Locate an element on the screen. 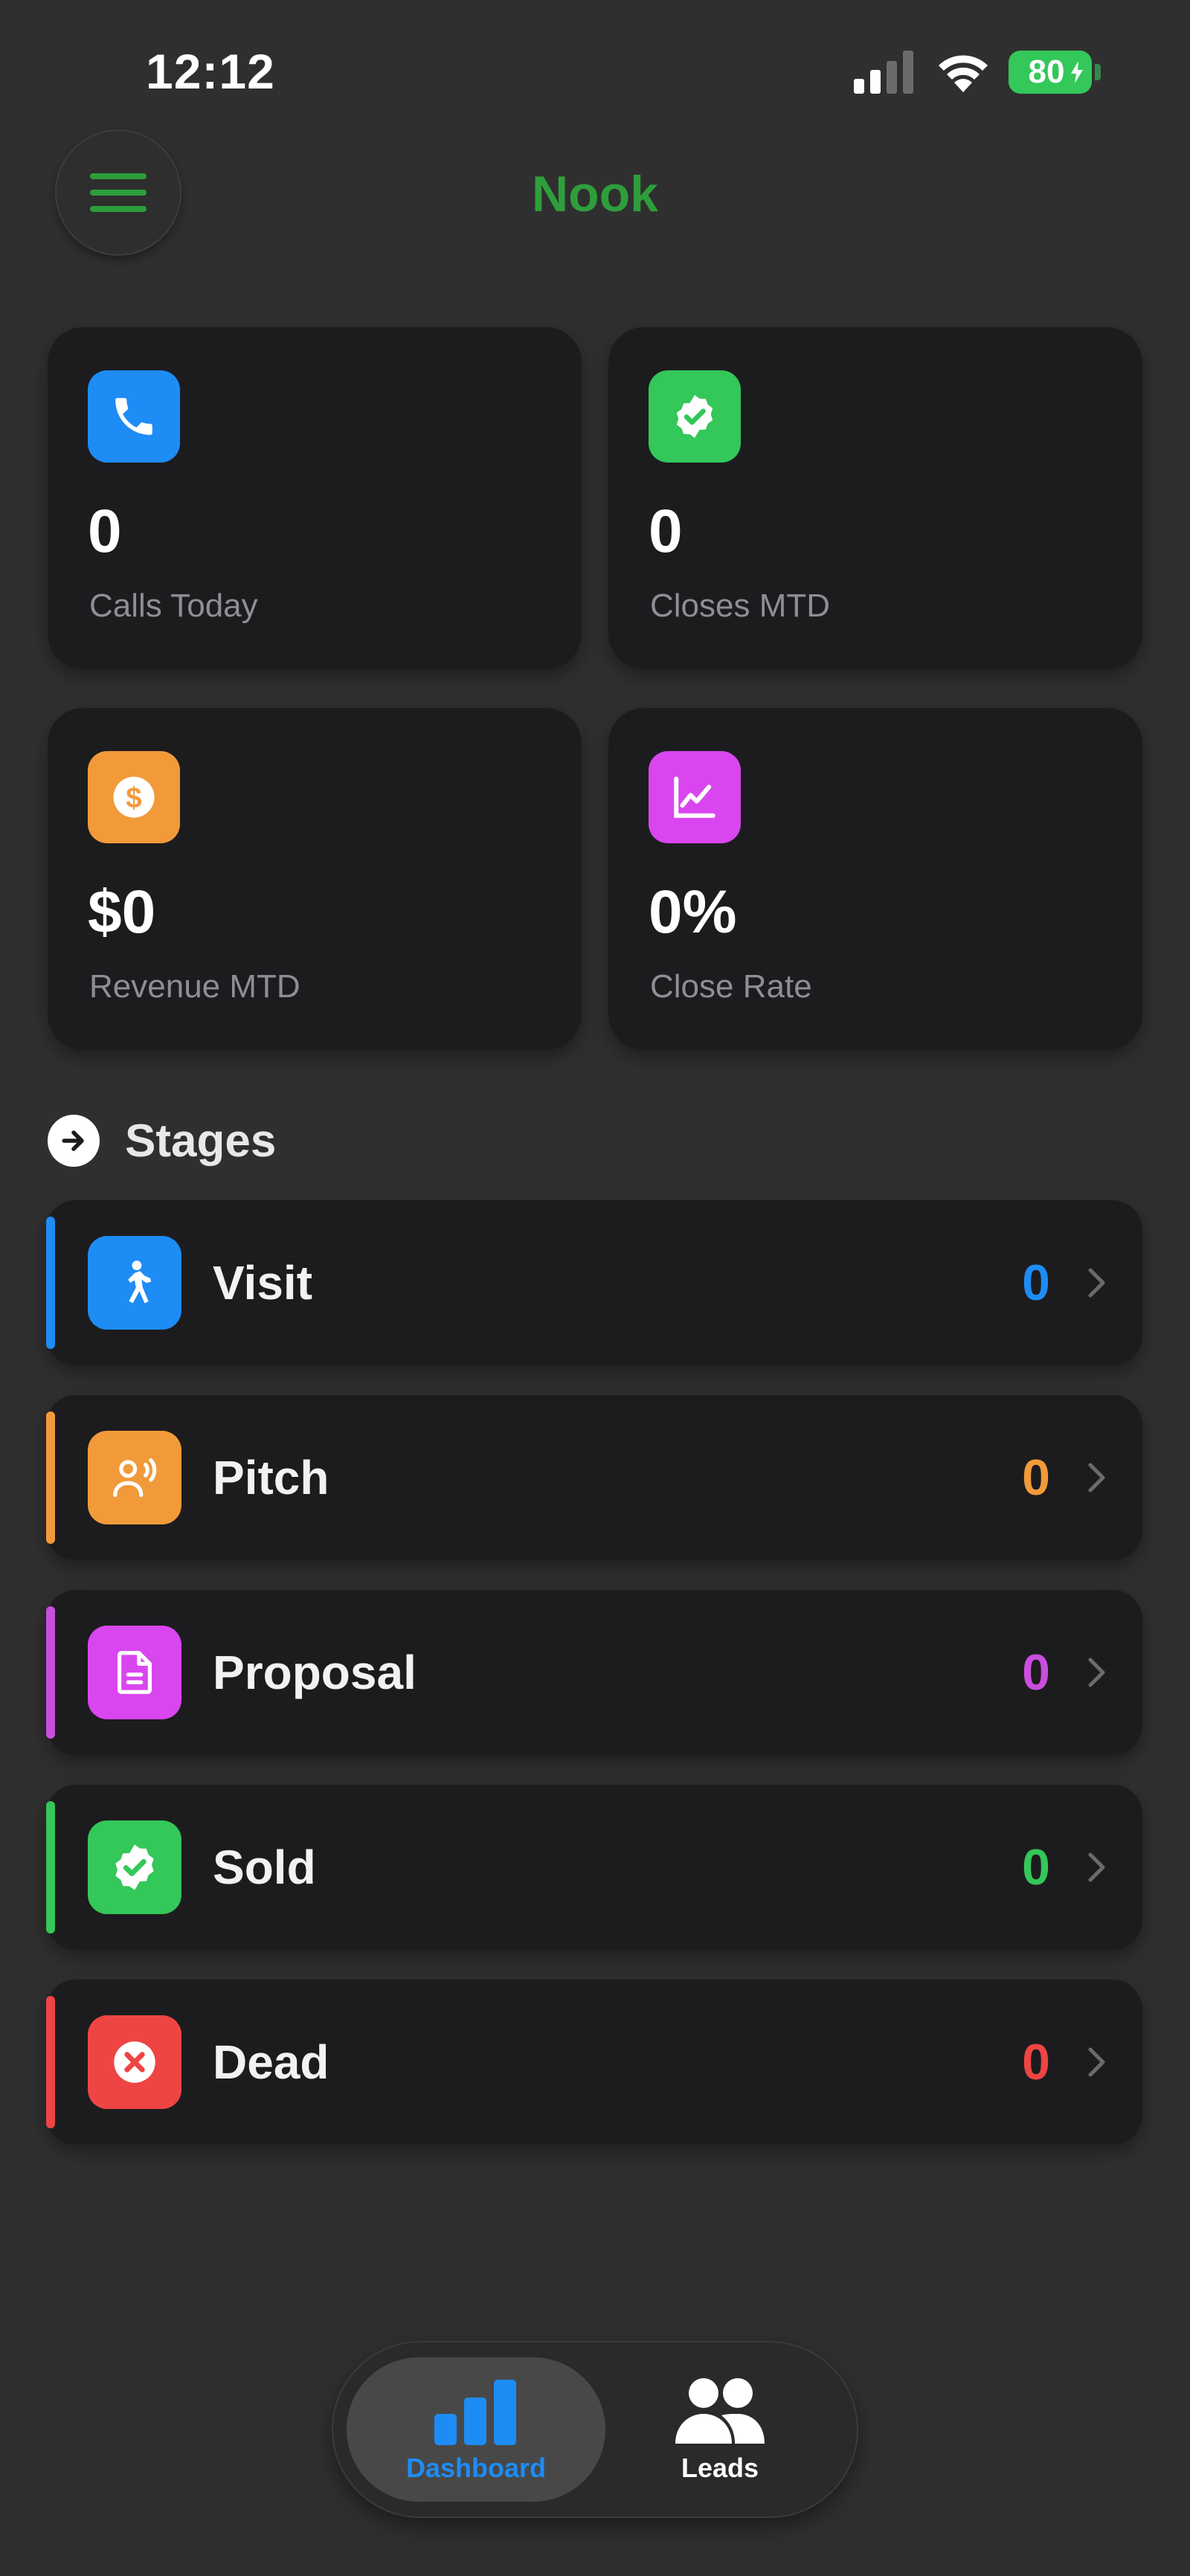  battery-cap is located at coordinates (1098, 72).